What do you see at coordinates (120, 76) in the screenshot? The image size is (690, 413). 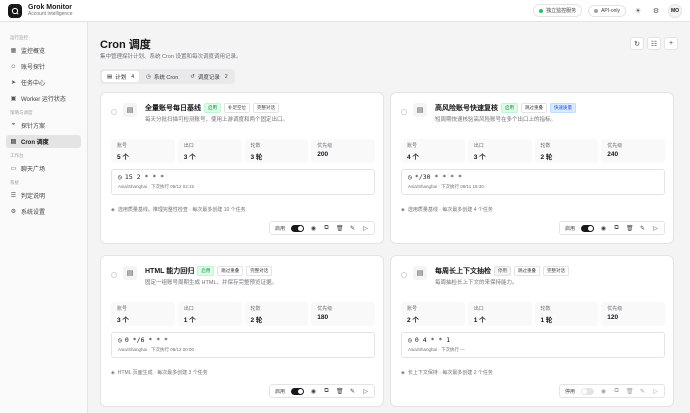 I see `tab-plans: ▤ 计划 4` at bounding box center [120, 76].